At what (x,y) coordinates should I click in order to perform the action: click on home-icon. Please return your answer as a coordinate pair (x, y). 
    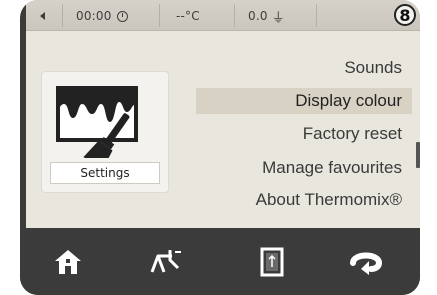
    Looking at the image, I should click on (68, 262).